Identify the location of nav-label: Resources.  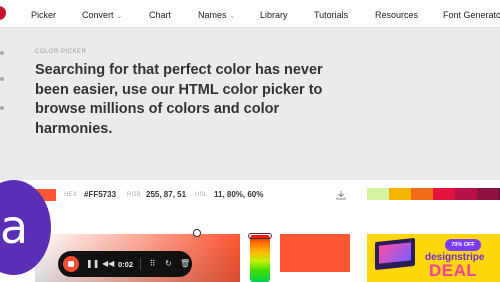
(397, 15).